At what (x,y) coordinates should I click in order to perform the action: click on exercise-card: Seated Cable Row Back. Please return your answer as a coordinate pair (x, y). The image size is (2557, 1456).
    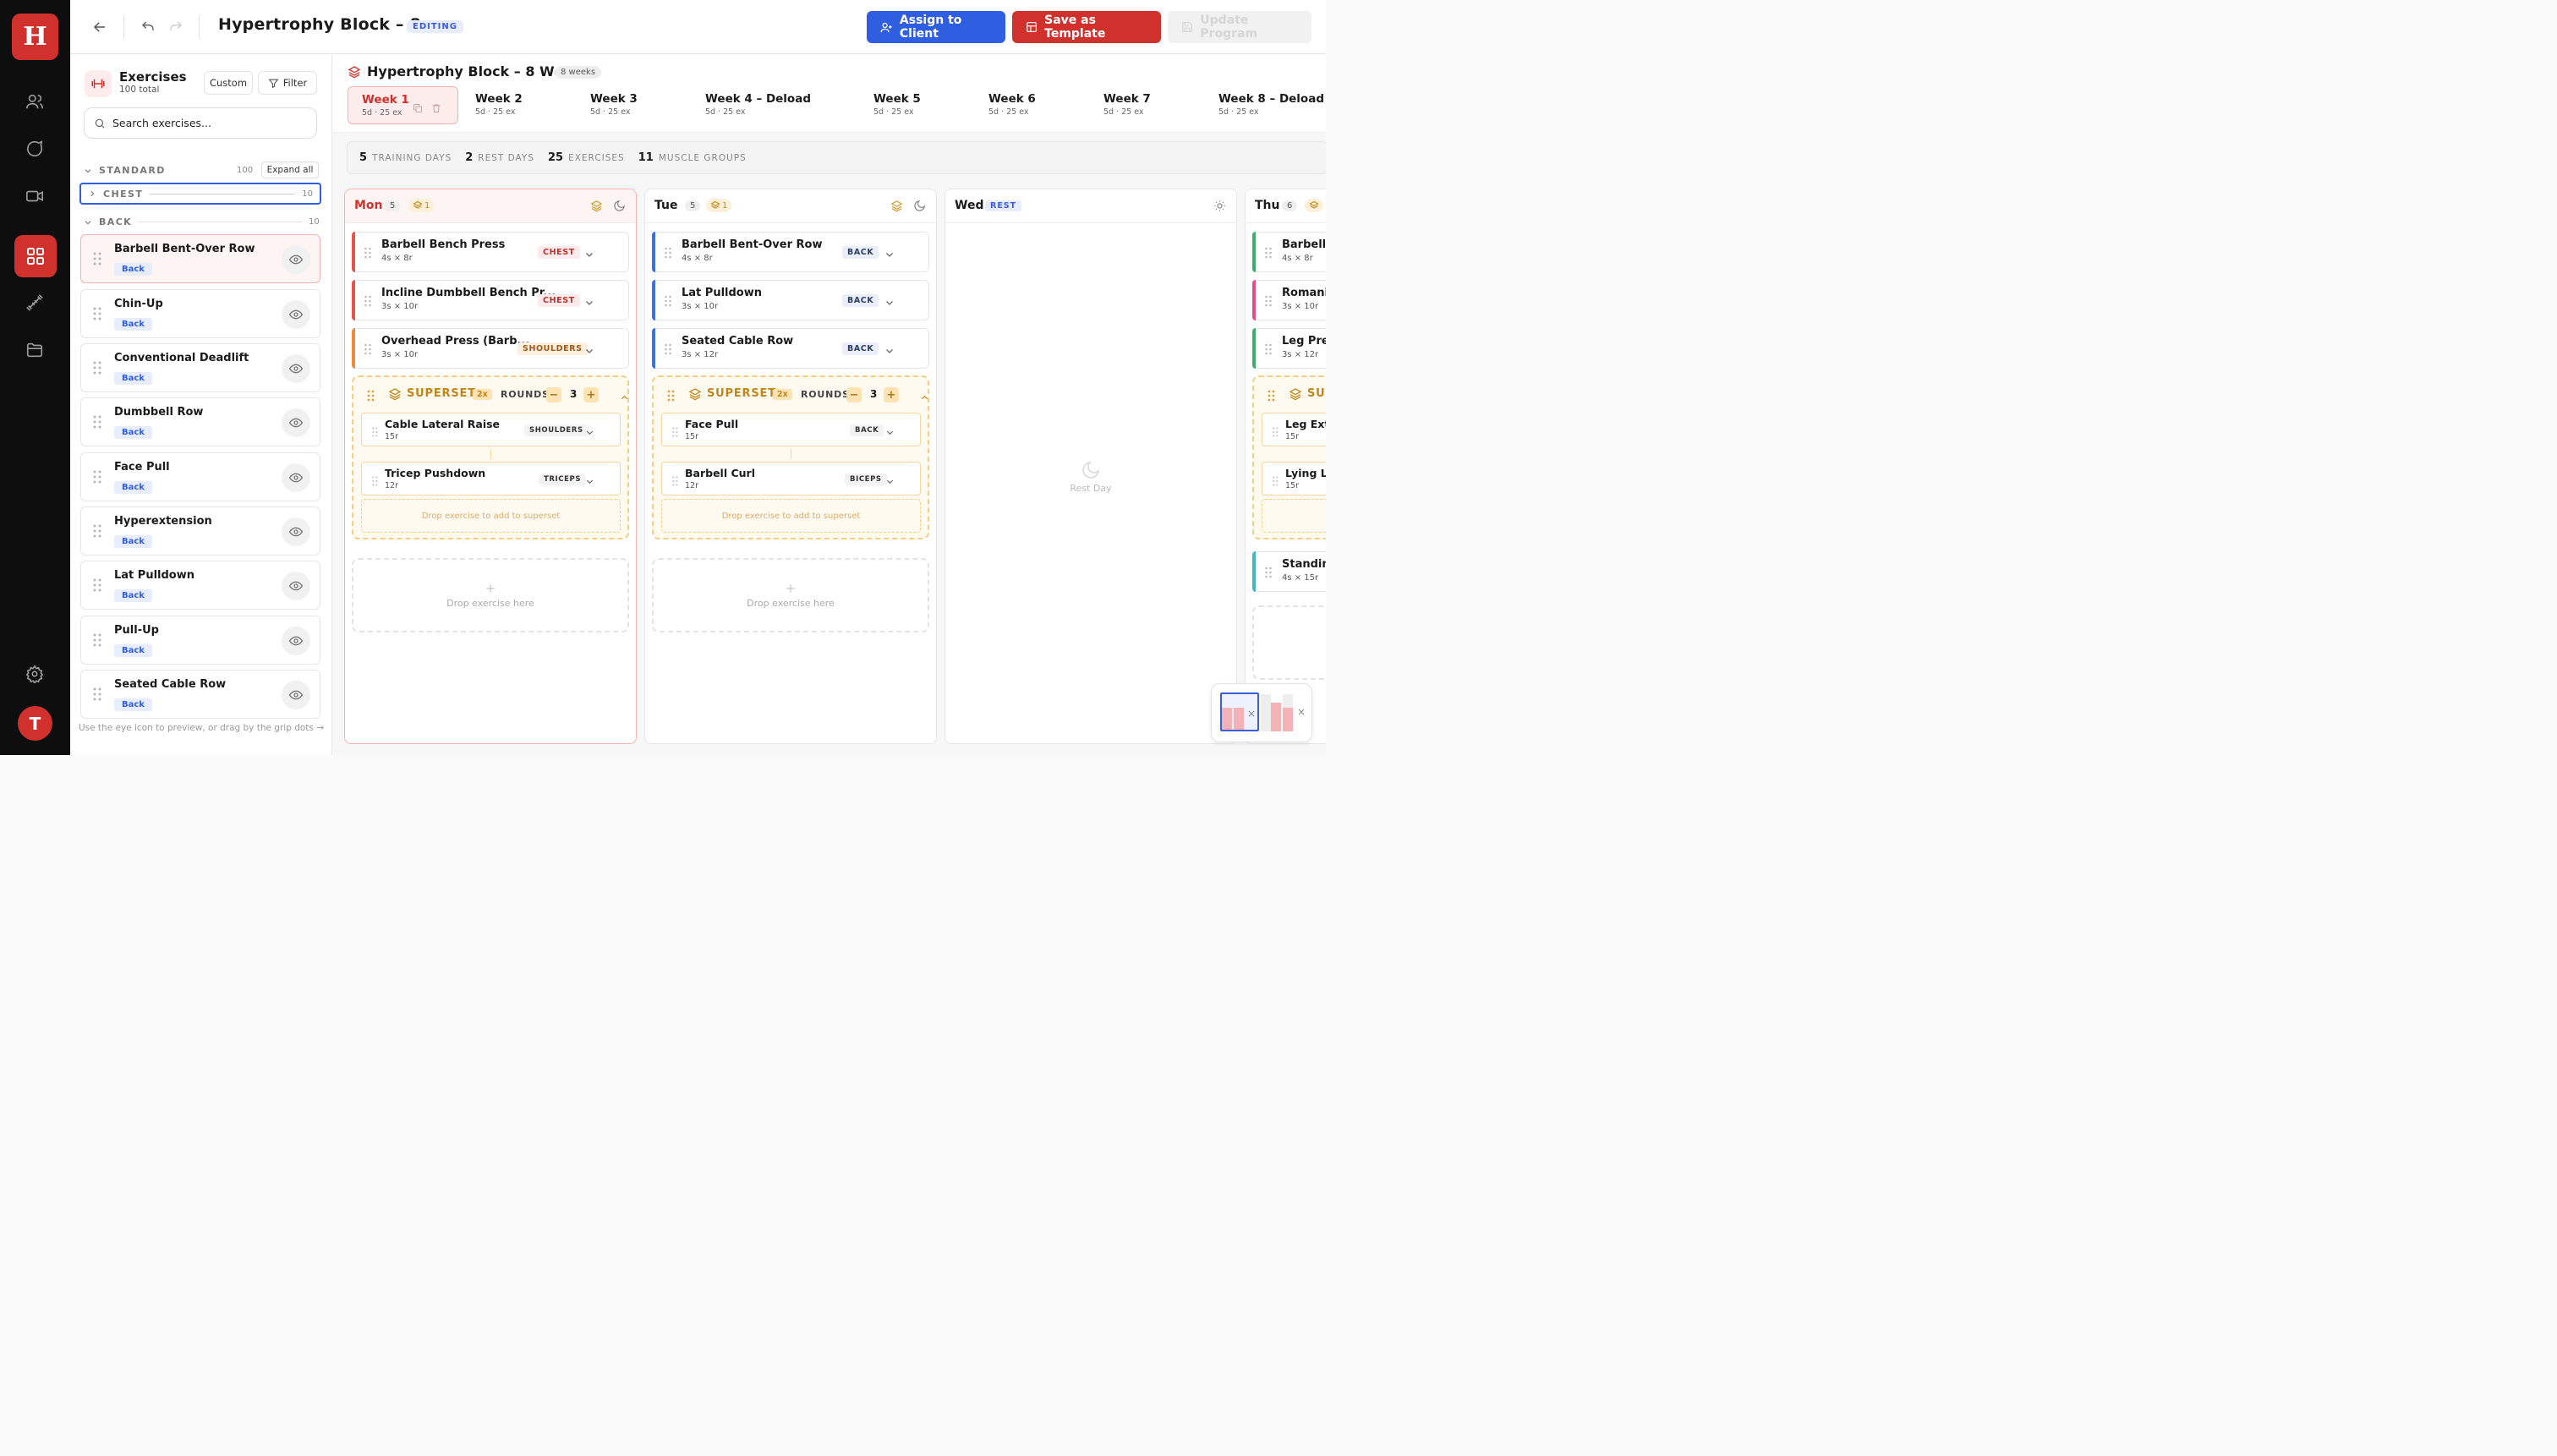
    Looking at the image, I should click on (200, 695).